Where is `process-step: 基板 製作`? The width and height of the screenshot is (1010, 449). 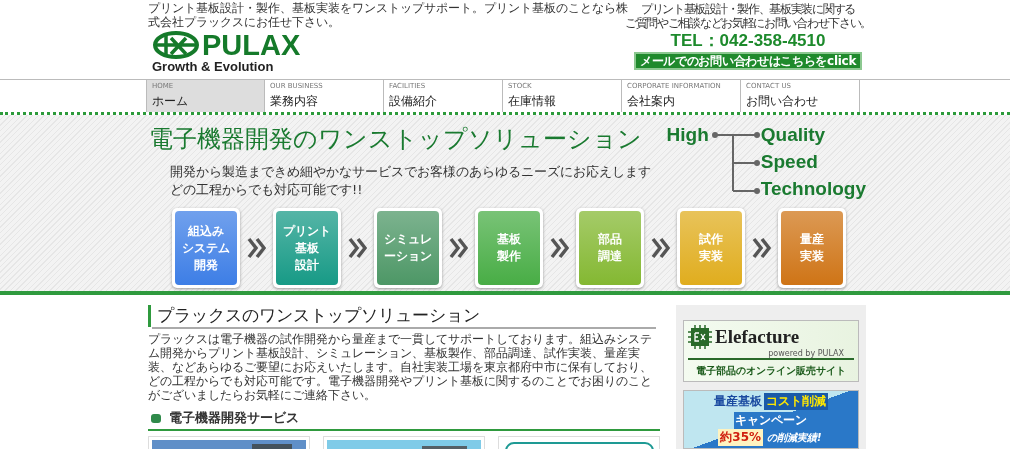 process-step: 基板 製作 is located at coordinates (509, 248).